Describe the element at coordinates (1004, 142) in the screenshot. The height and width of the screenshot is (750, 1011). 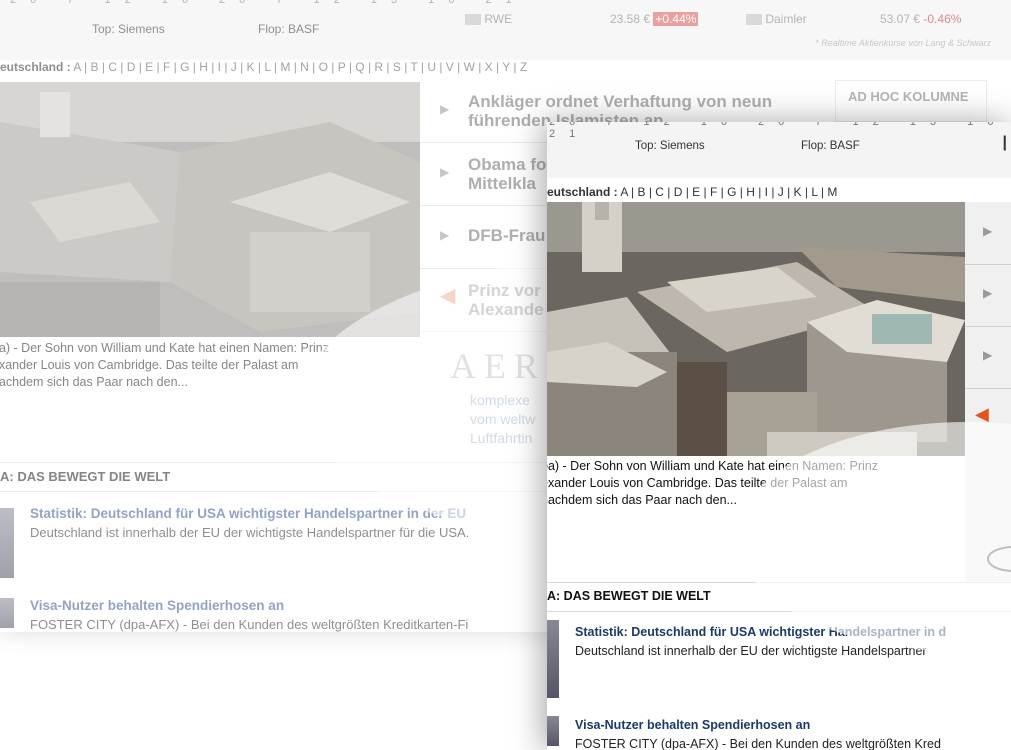
I see `ticker-cut-indicator: |` at that location.